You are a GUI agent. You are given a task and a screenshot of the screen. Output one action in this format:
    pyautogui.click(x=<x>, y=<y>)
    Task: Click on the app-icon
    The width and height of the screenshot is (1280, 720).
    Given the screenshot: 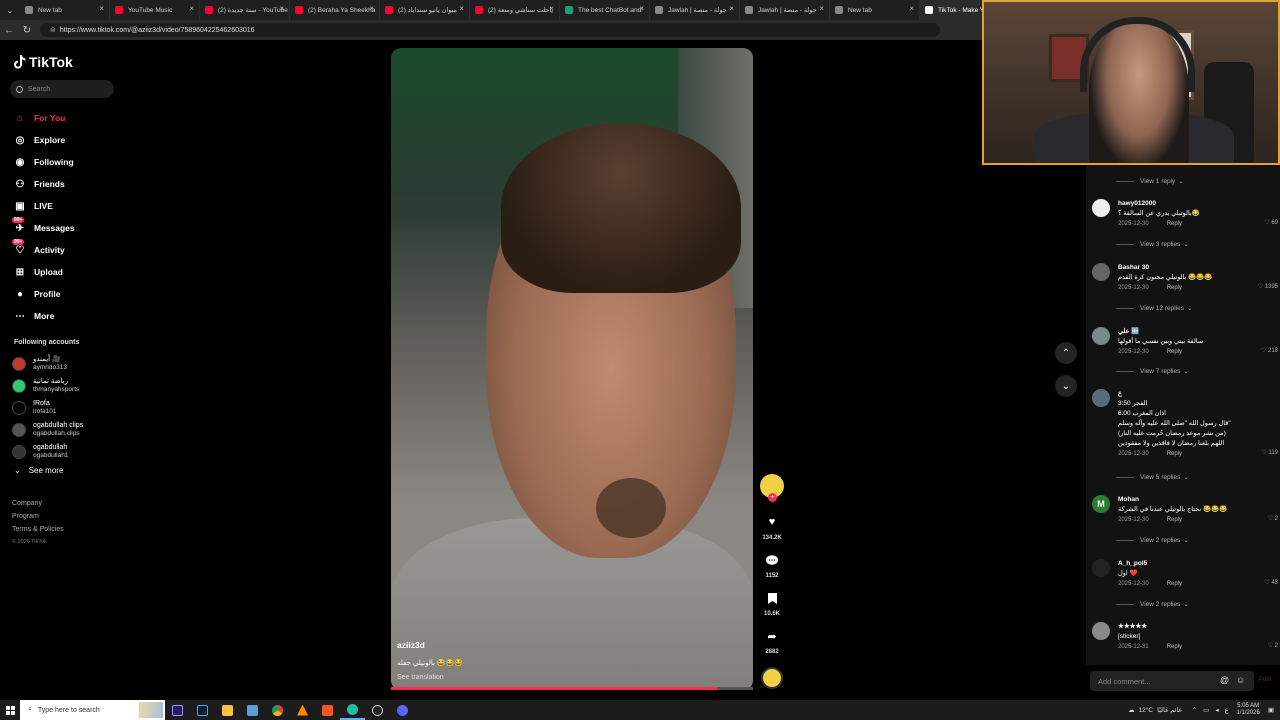 What is the action you would take?
    pyautogui.click(x=252, y=710)
    